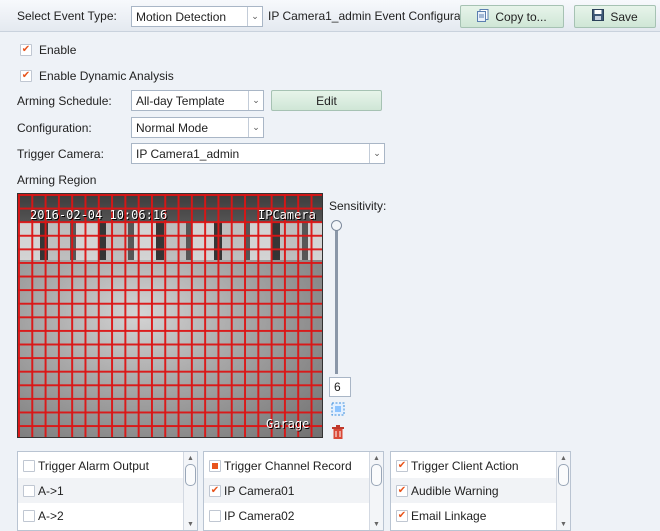  Describe the element at coordinates (106, 76) in the screenshot. I see `dynamic-analysis-label: Enable Dynamic Analysis` at that location.